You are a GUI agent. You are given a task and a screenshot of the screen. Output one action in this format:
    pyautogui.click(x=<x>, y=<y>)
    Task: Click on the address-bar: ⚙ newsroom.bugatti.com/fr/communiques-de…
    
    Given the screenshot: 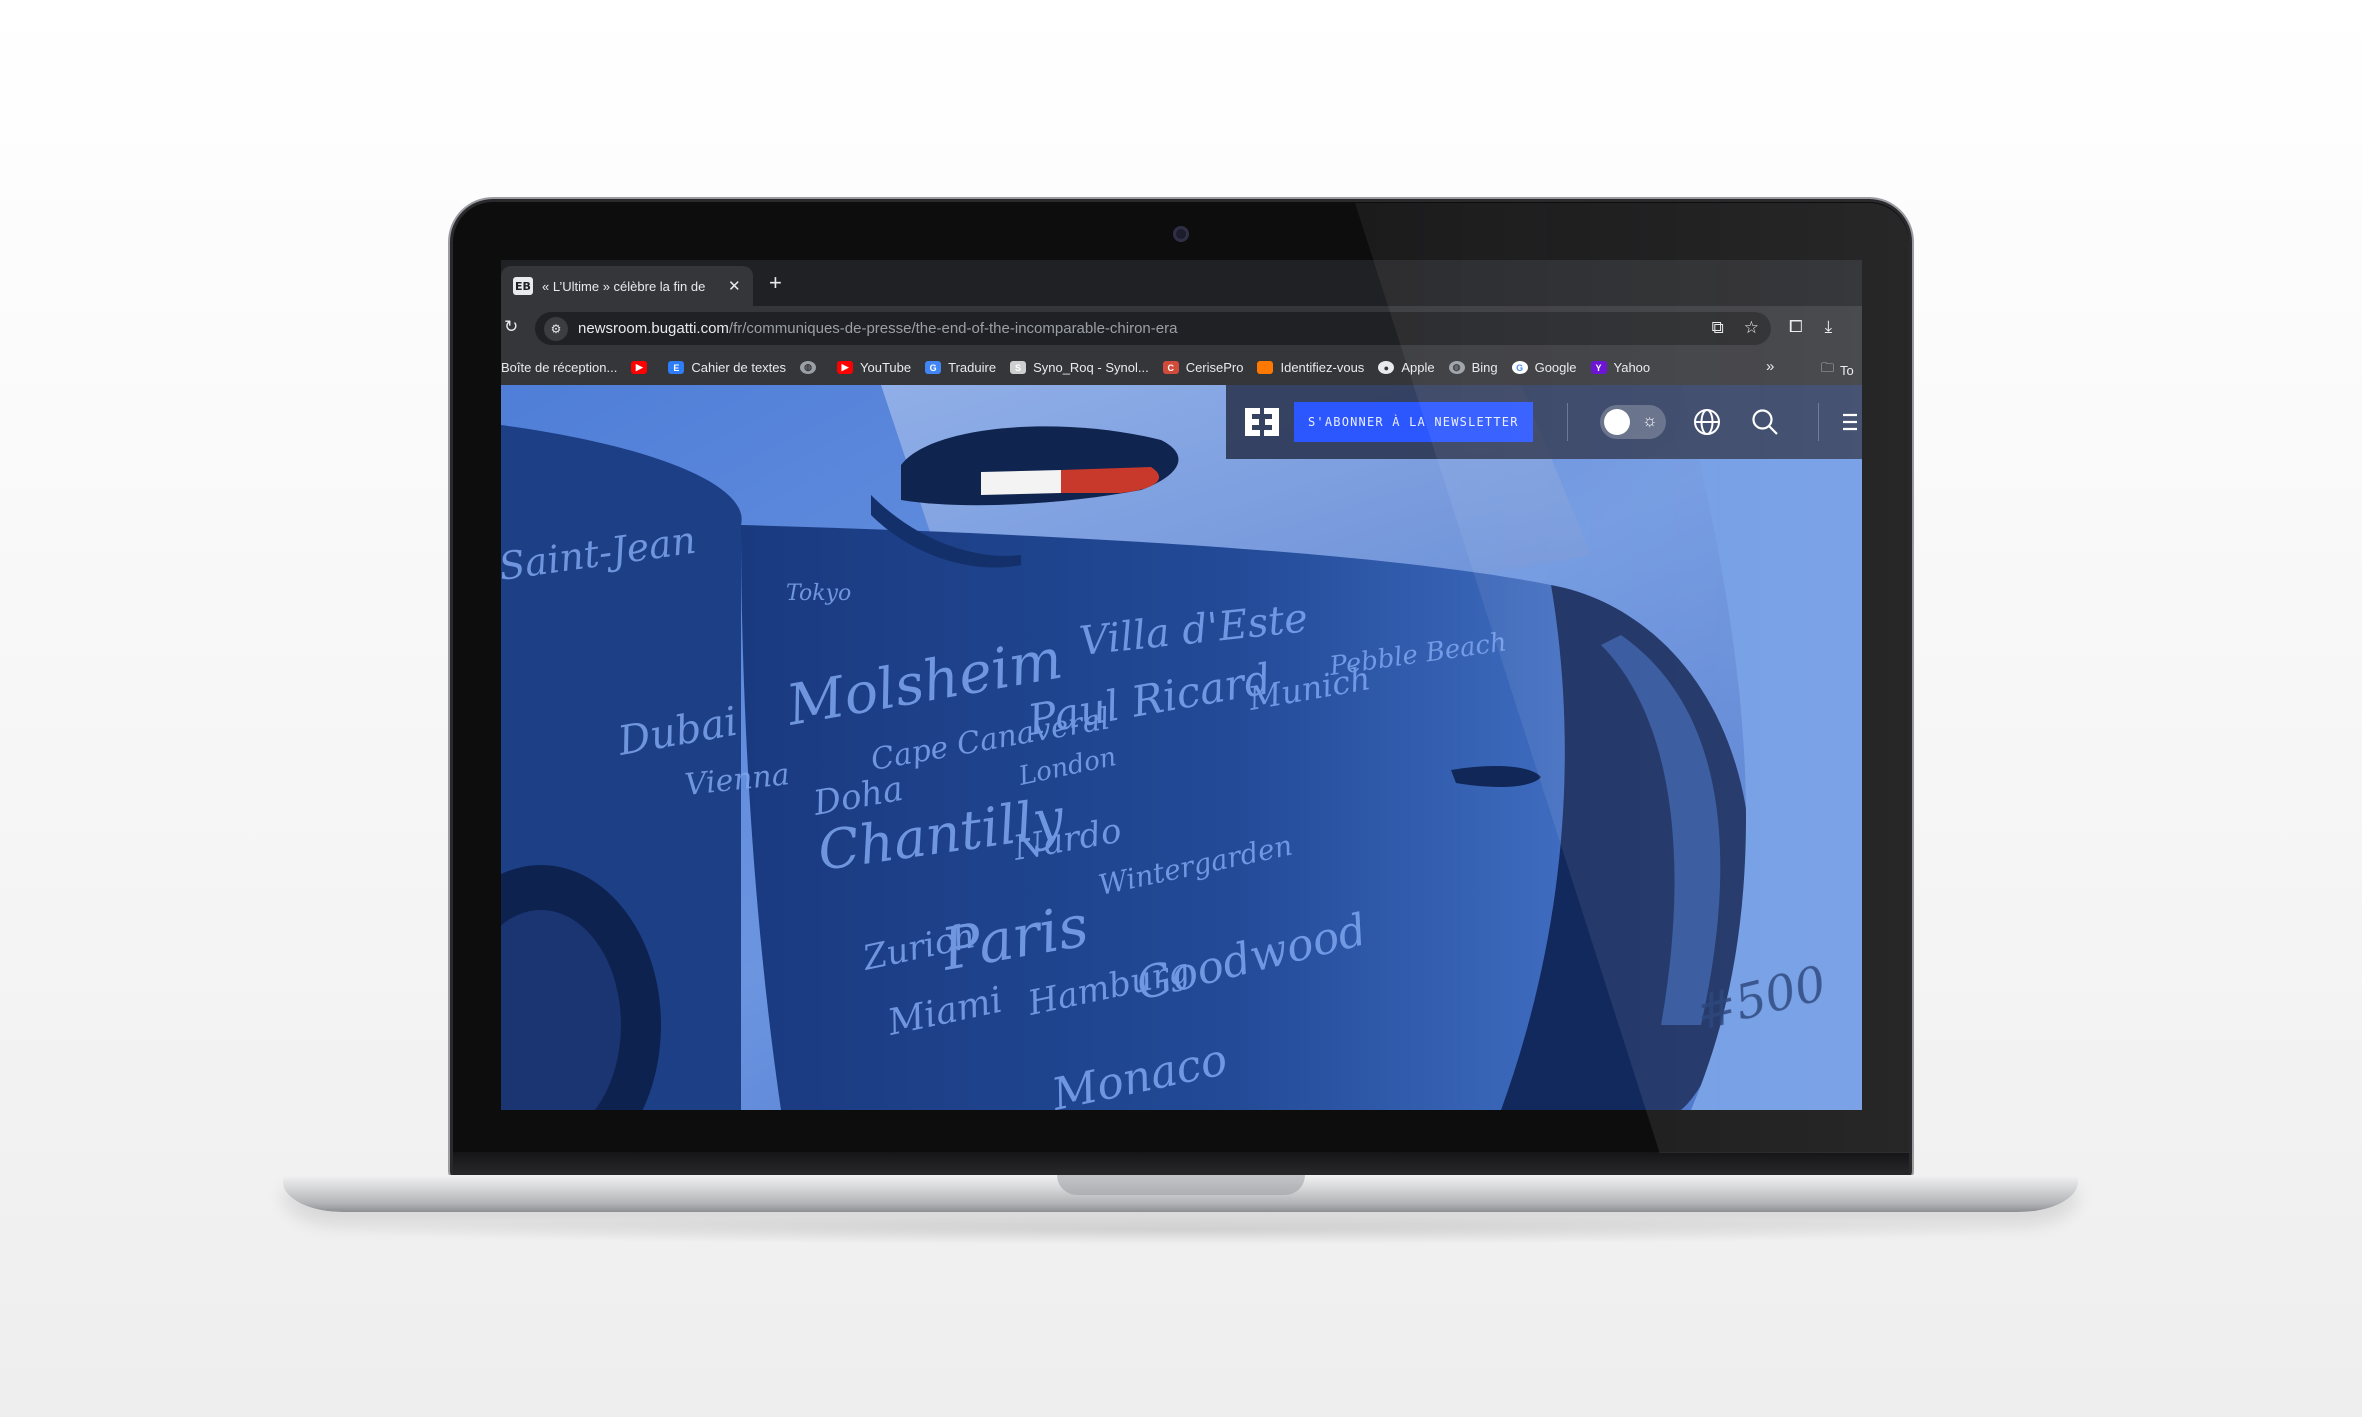 What is the action you would take?
    pyautogui.click(x=1153, y=328)
    